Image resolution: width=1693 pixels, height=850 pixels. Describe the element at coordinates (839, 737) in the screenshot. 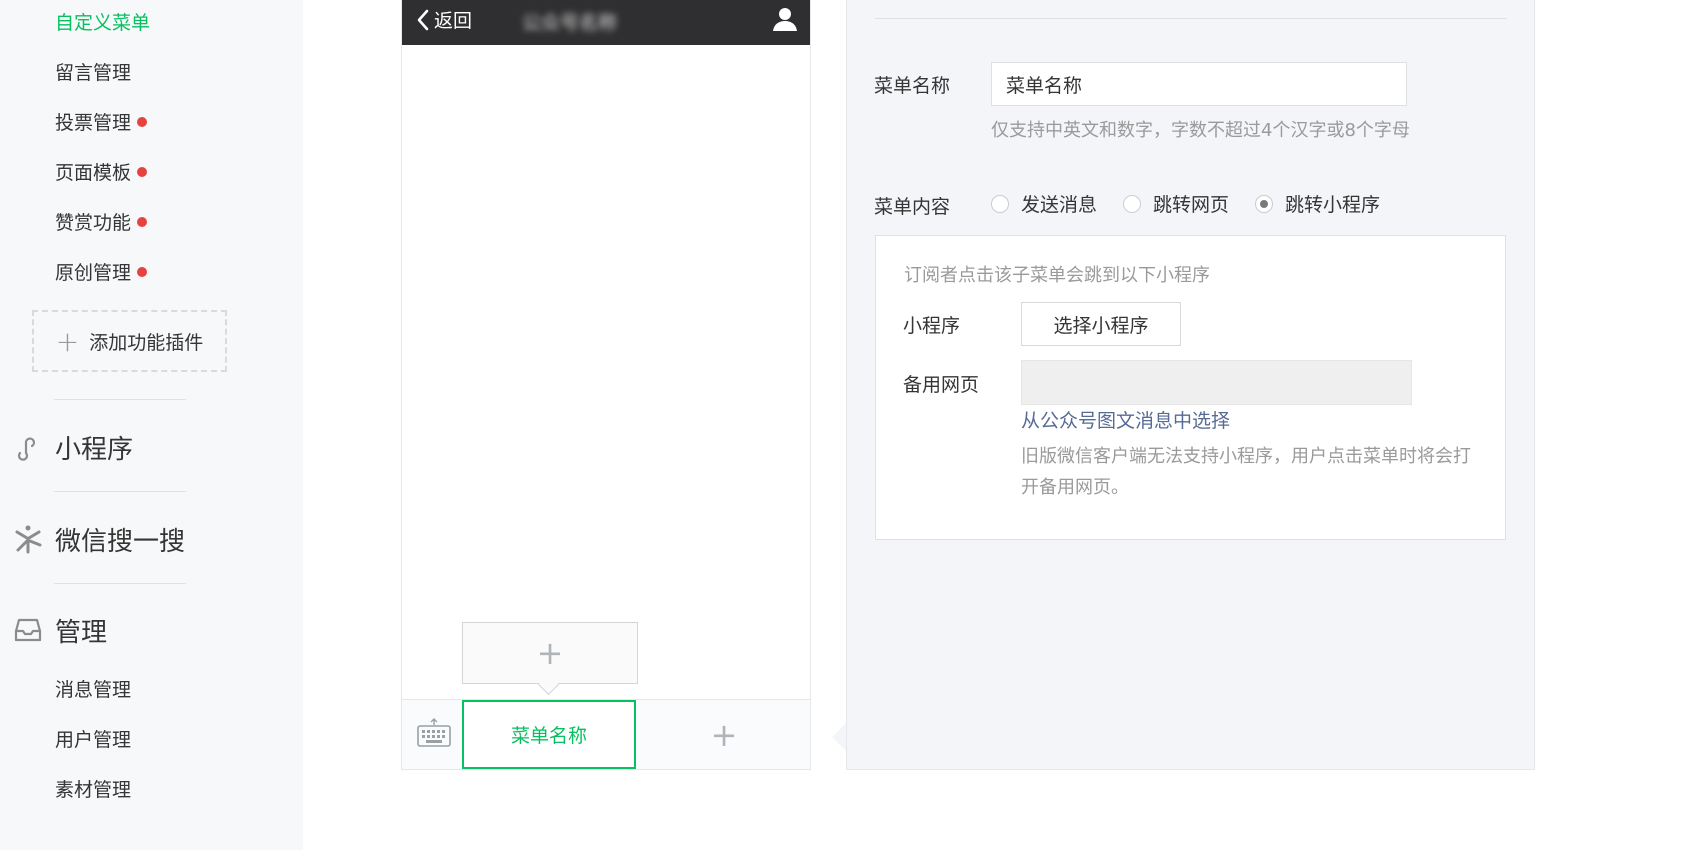

I see `editor-pointer-arrow` at that location.